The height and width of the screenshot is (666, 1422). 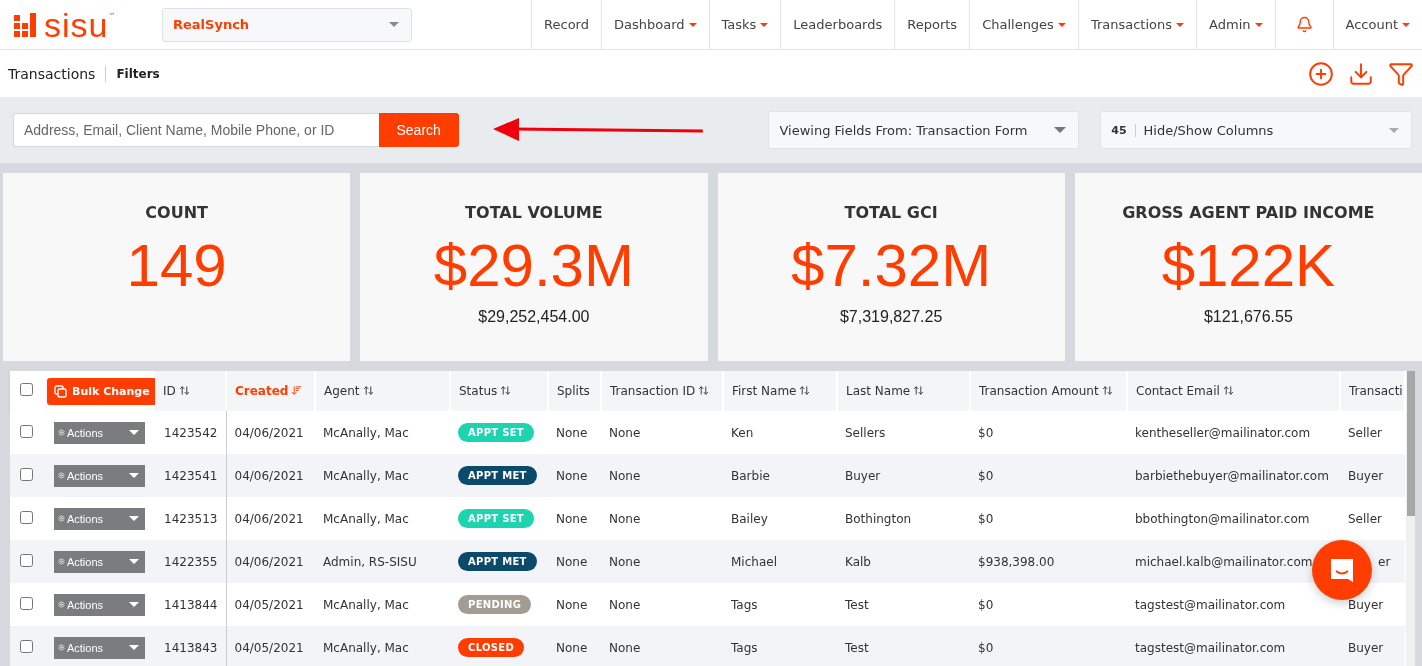 I want to click on table-cell: kentheseller@mailinator.com, so click(x=1233, y=432).